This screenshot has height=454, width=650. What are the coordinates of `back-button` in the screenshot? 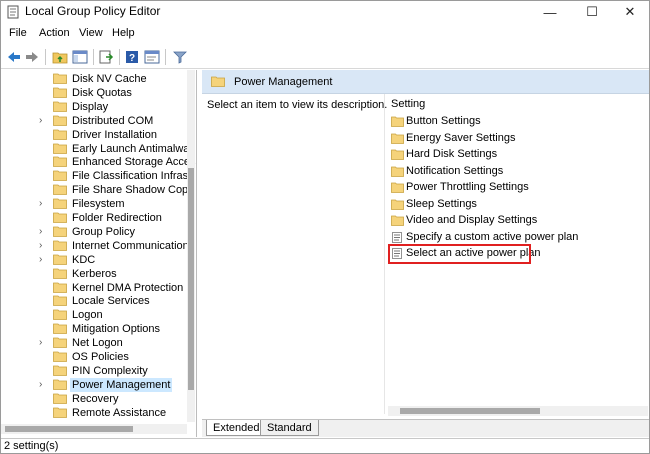 It's located at (14, 57).